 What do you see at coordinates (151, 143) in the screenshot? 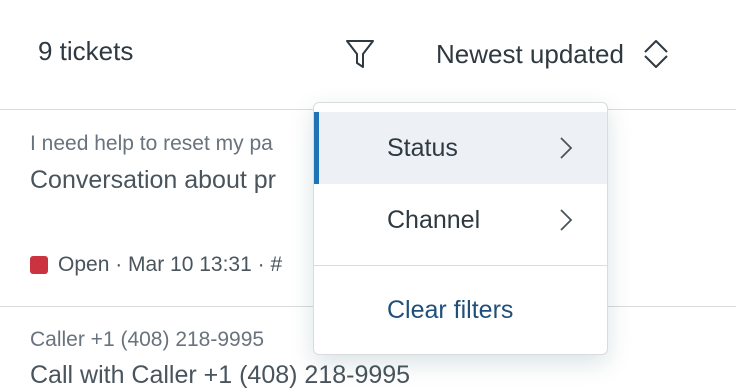
I see `ticket-subject: I need help to reset my pa` at bounding box center [151, 143].